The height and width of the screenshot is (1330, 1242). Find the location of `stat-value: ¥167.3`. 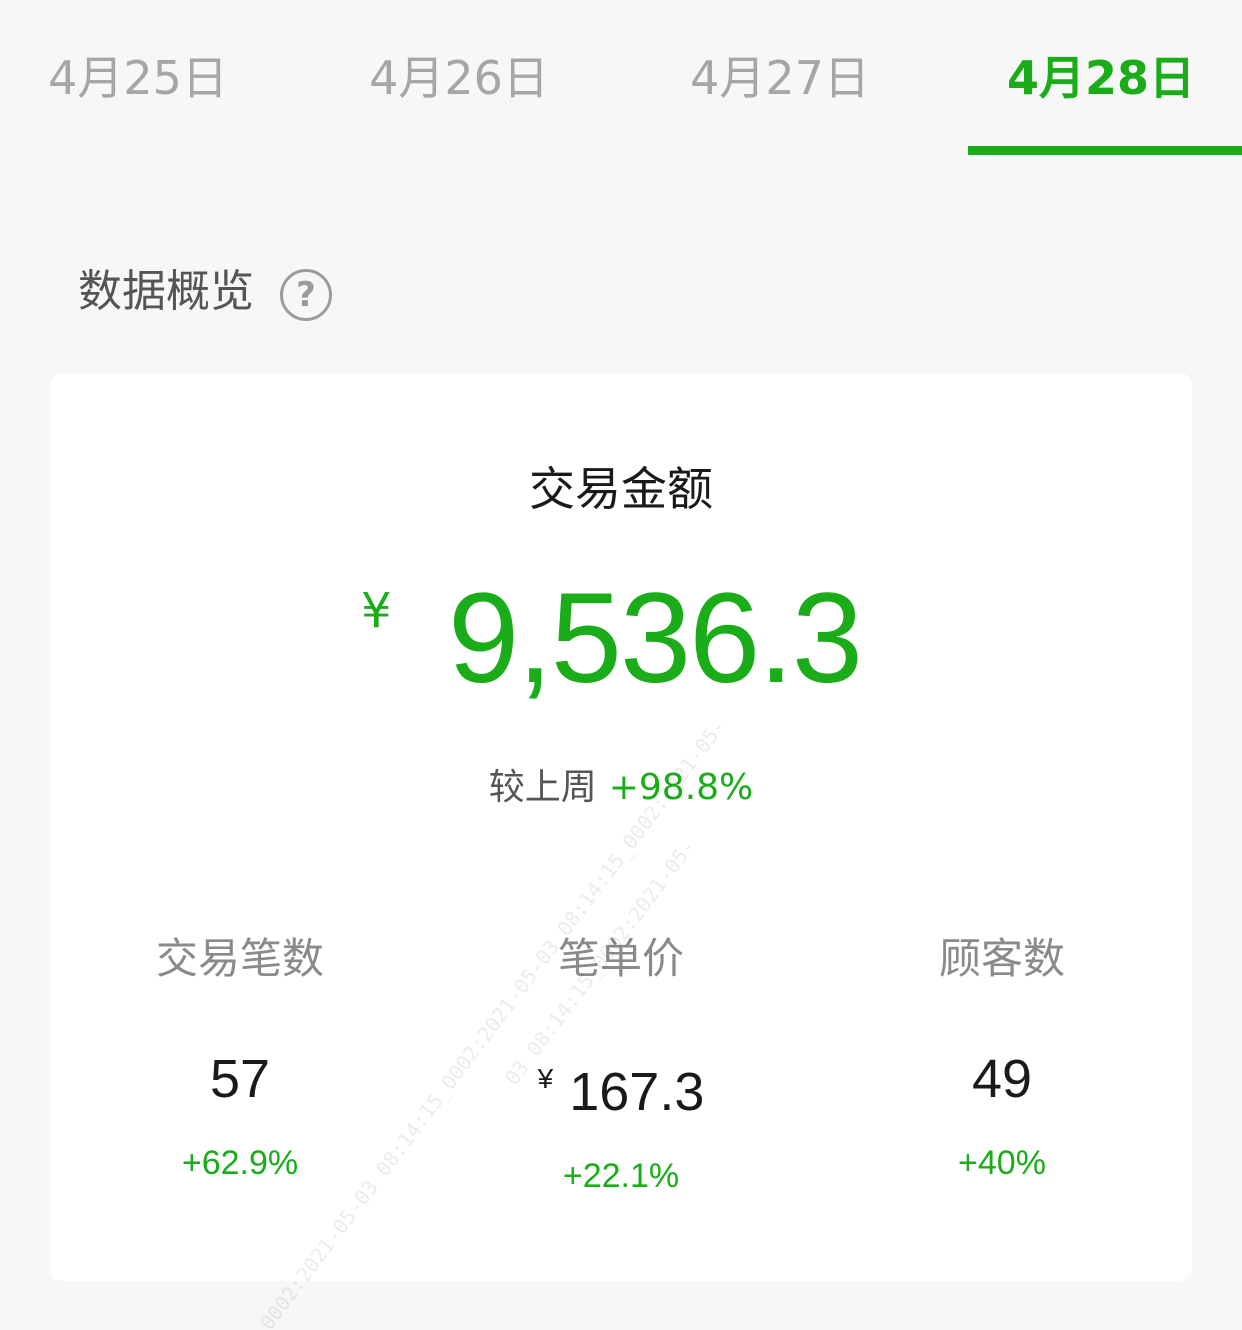

stat-value: ¥167.3 is located at coordinates (621, 1085).